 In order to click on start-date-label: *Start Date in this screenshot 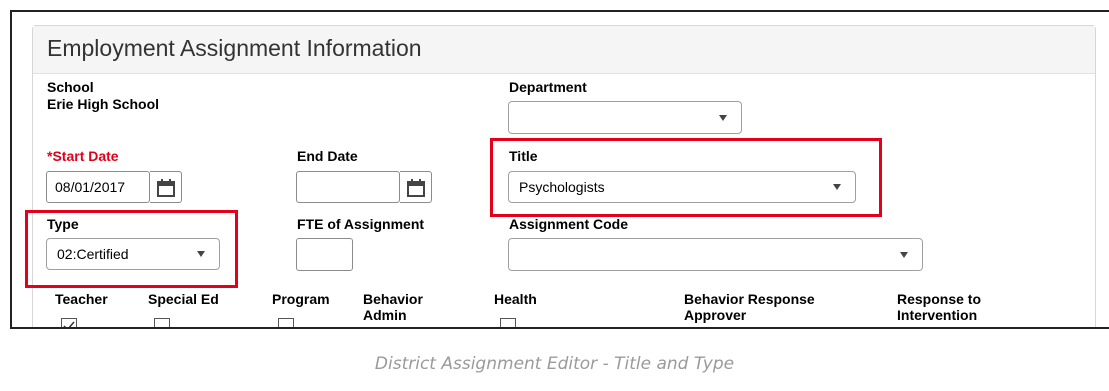, I will do `click(83, 156)`.